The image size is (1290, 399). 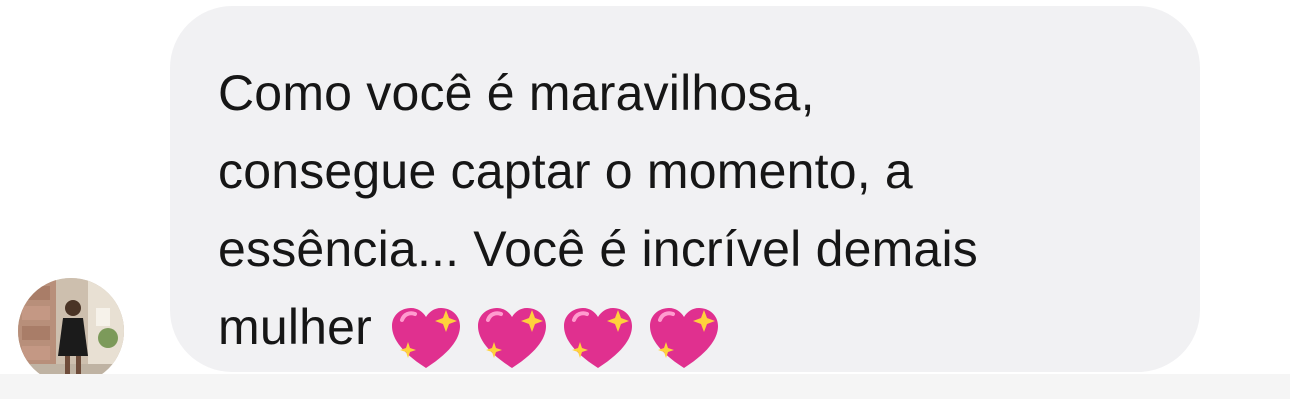 What do you see at coordinates (295, 327) in the screenshot?
I see `message-line: mulher` at bounding box center [295, 327].